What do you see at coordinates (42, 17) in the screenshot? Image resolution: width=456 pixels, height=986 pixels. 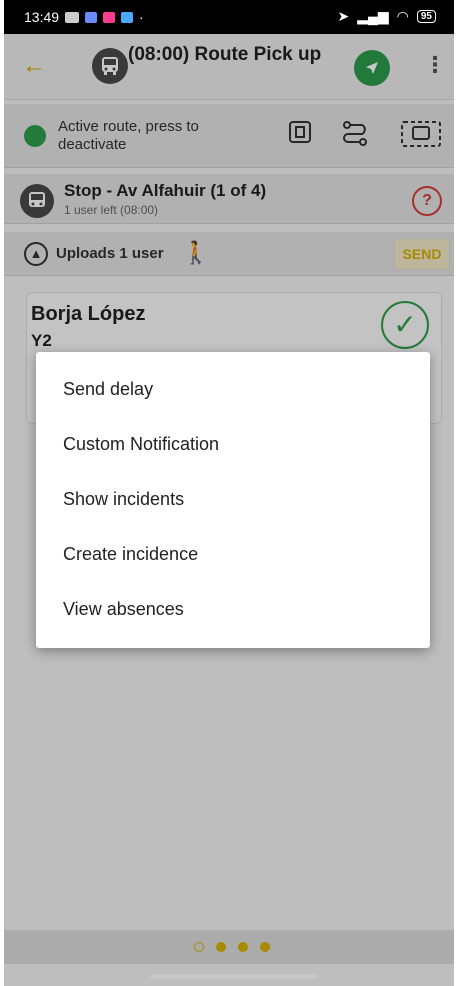 I see `clock: 13:49` at bounding box center [42, 17].